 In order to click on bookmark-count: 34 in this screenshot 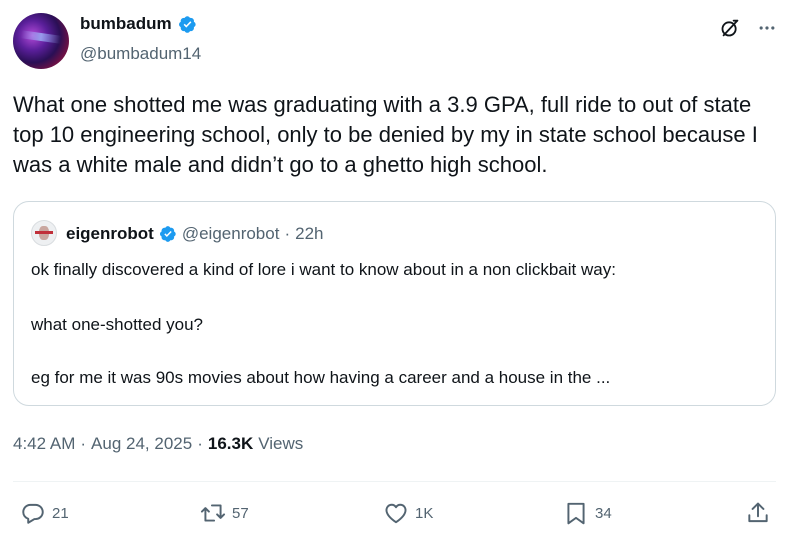, I will do `click(603, 513)`.